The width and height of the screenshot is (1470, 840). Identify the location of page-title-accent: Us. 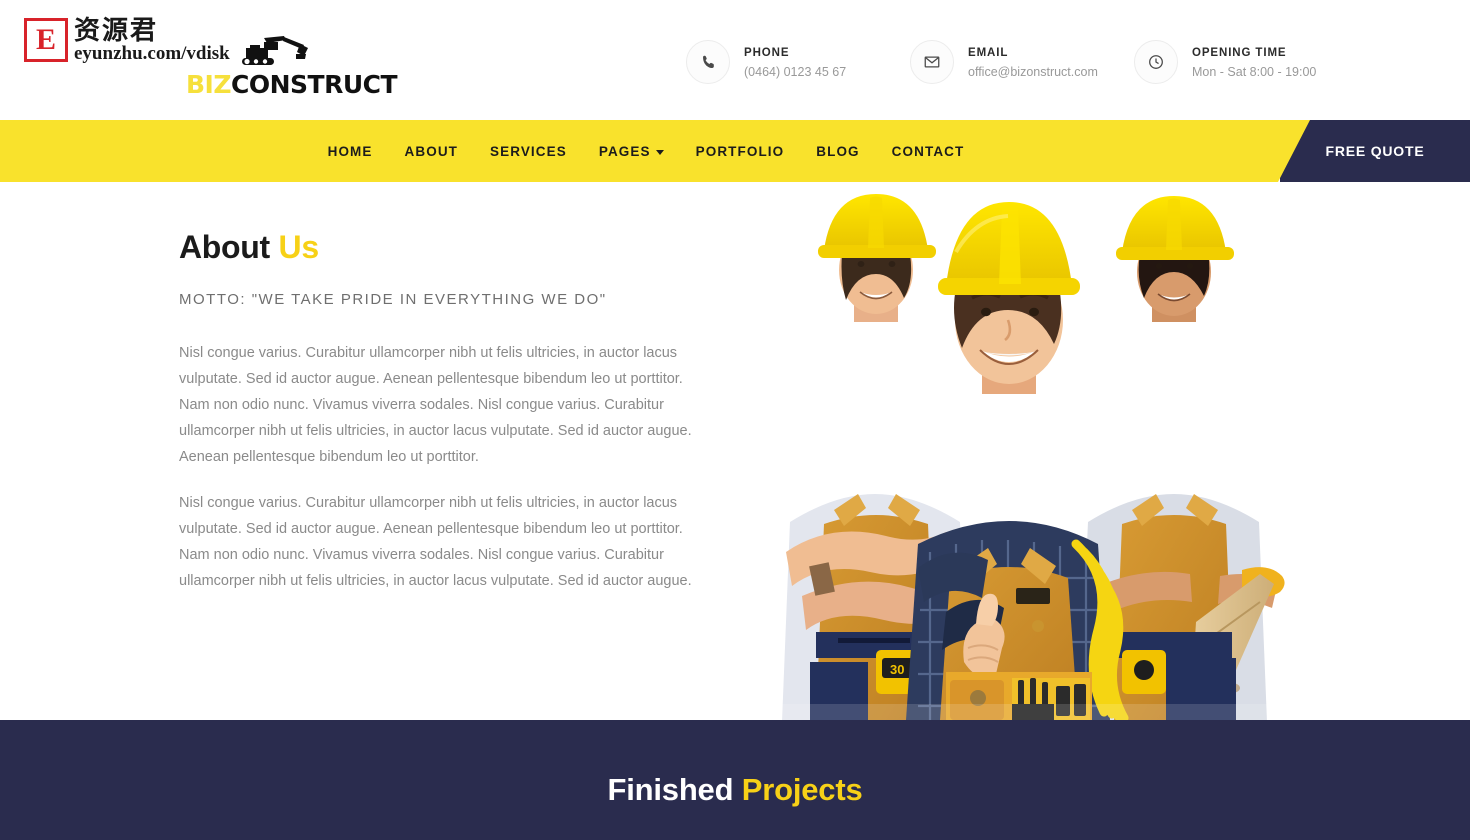
(299, 247).